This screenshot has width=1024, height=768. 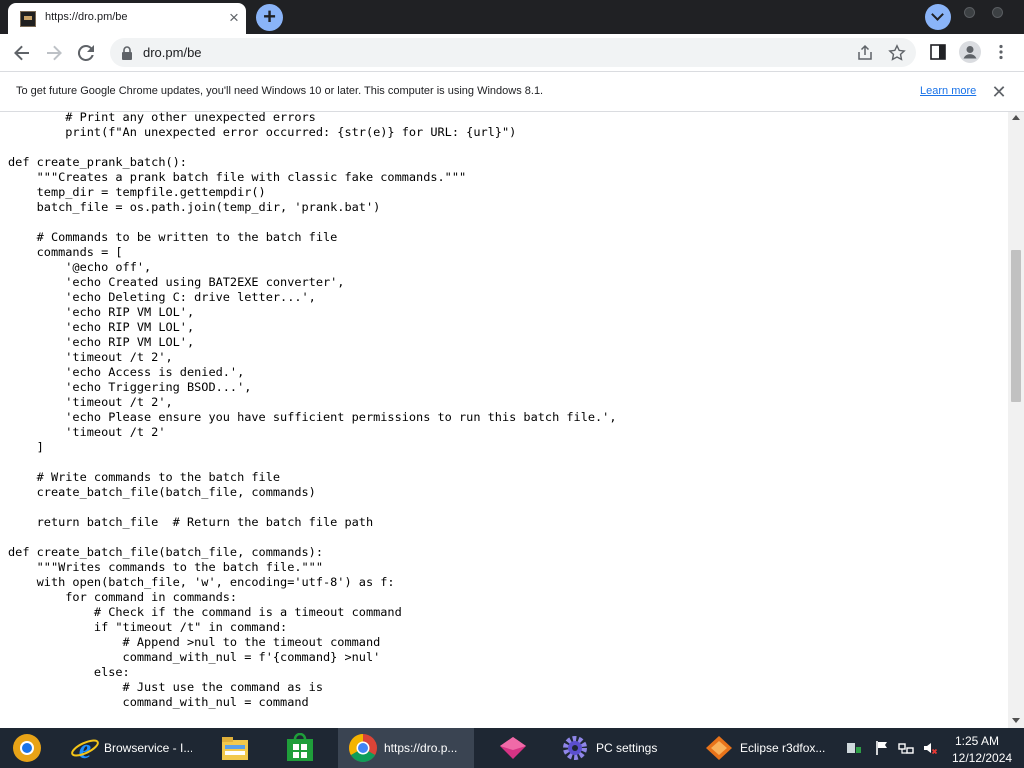 I want to click on address-bar: dro.pm/be, so click(x=513, y=52).